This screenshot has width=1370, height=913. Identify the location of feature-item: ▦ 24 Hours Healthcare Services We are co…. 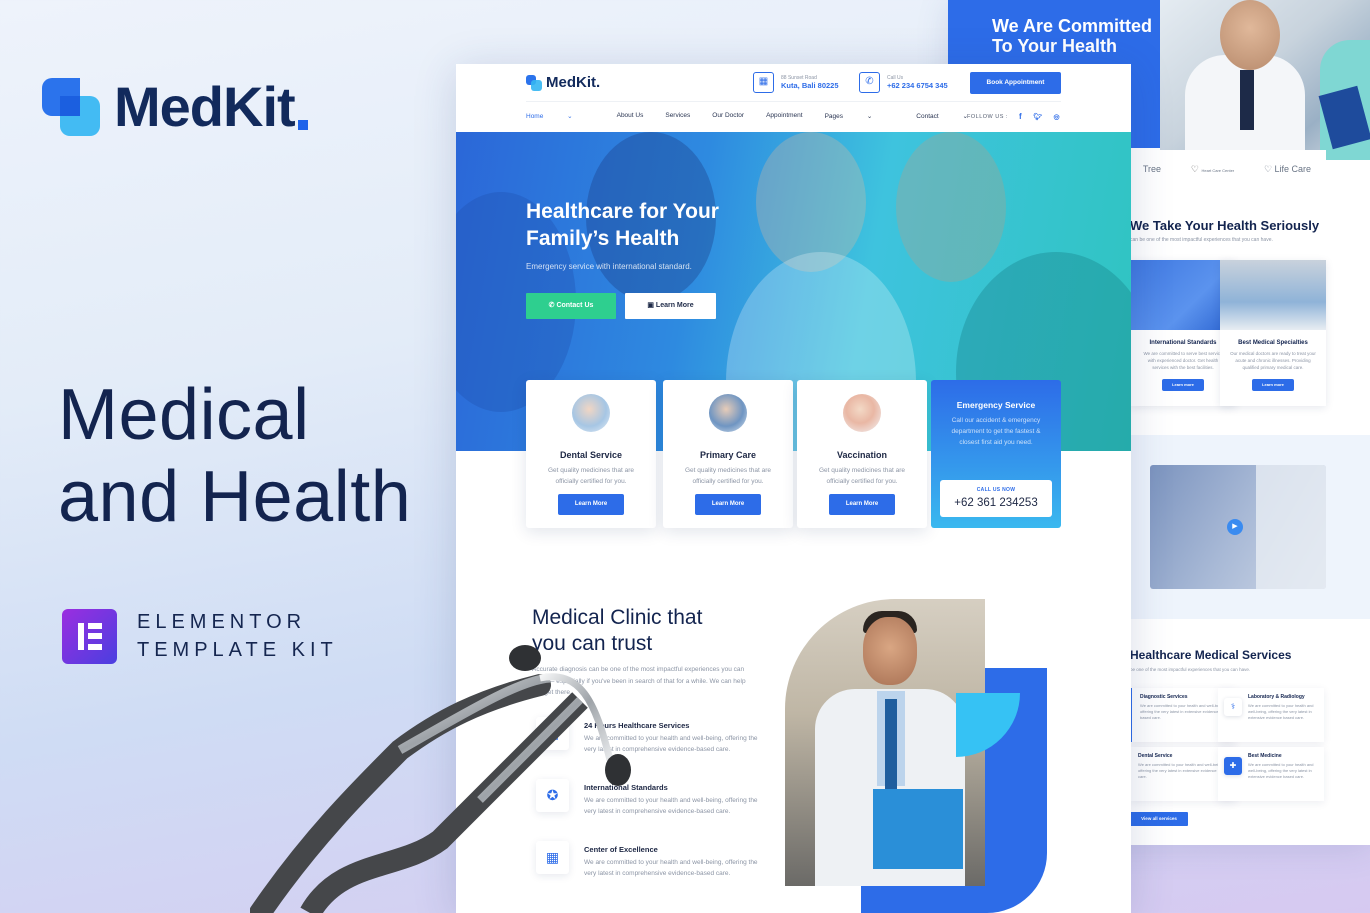
(651, 736).